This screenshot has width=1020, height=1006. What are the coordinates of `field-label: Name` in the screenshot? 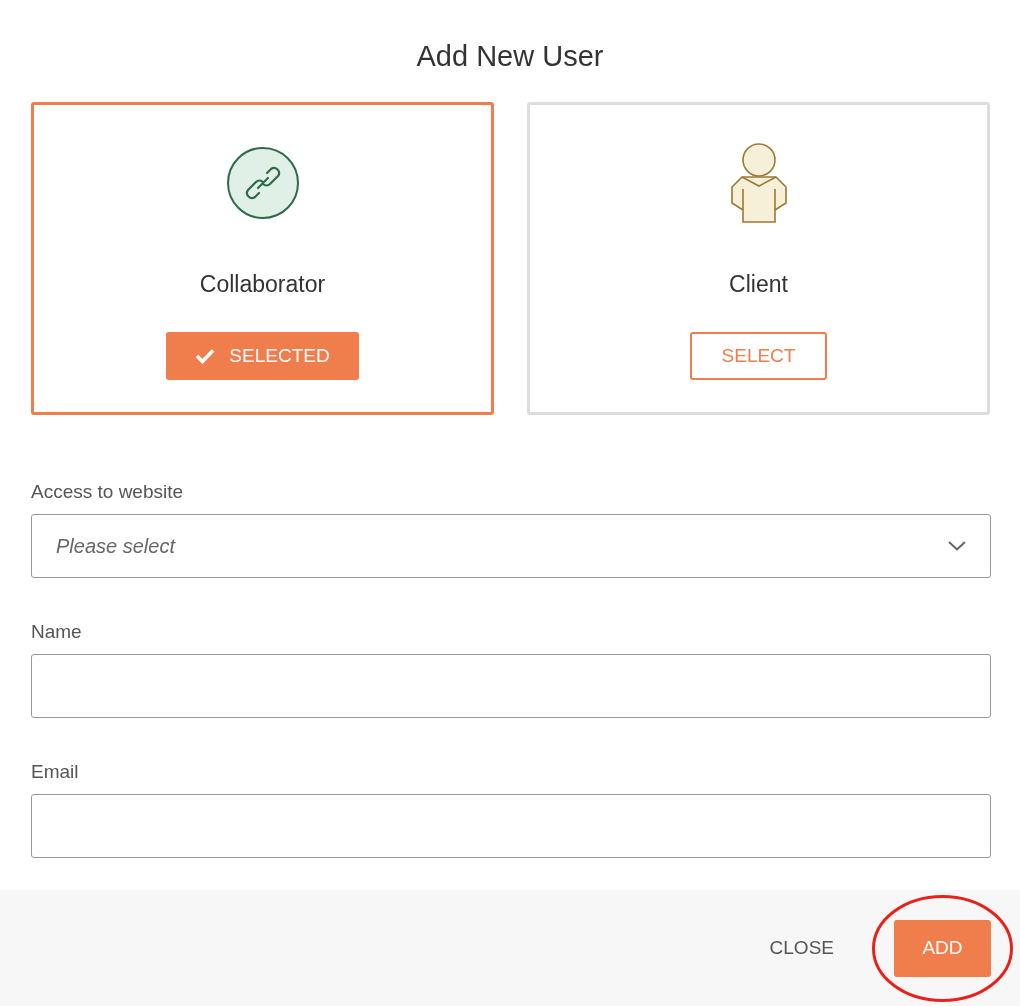 It's located at (57, 632).